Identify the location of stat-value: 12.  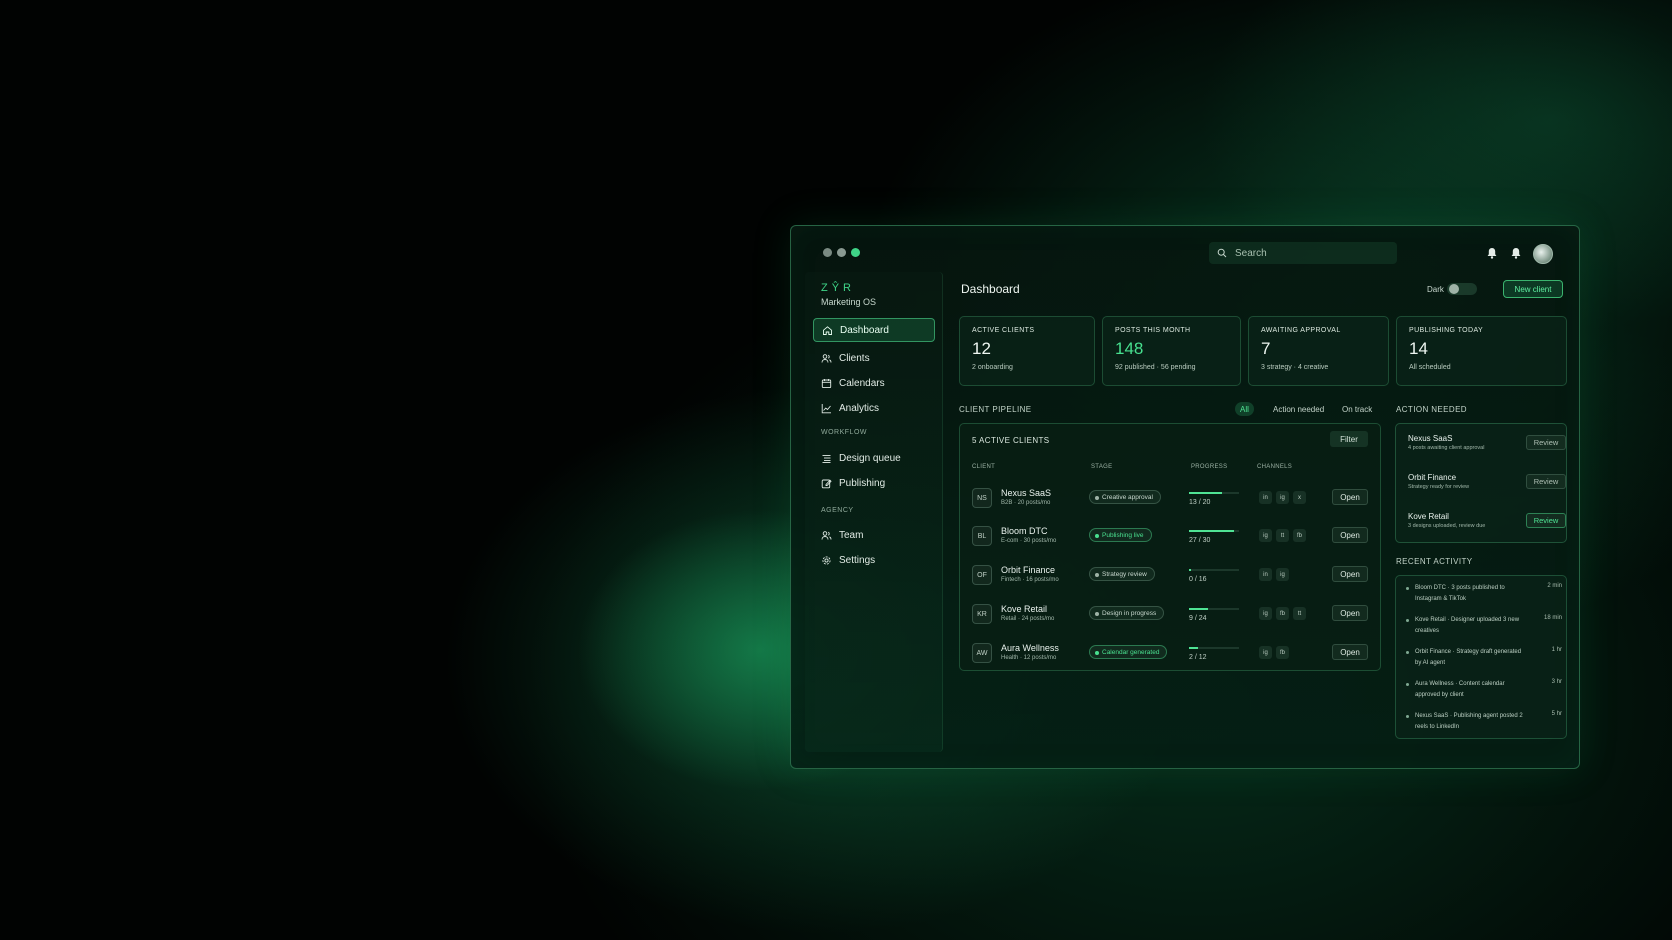
(981, 348).